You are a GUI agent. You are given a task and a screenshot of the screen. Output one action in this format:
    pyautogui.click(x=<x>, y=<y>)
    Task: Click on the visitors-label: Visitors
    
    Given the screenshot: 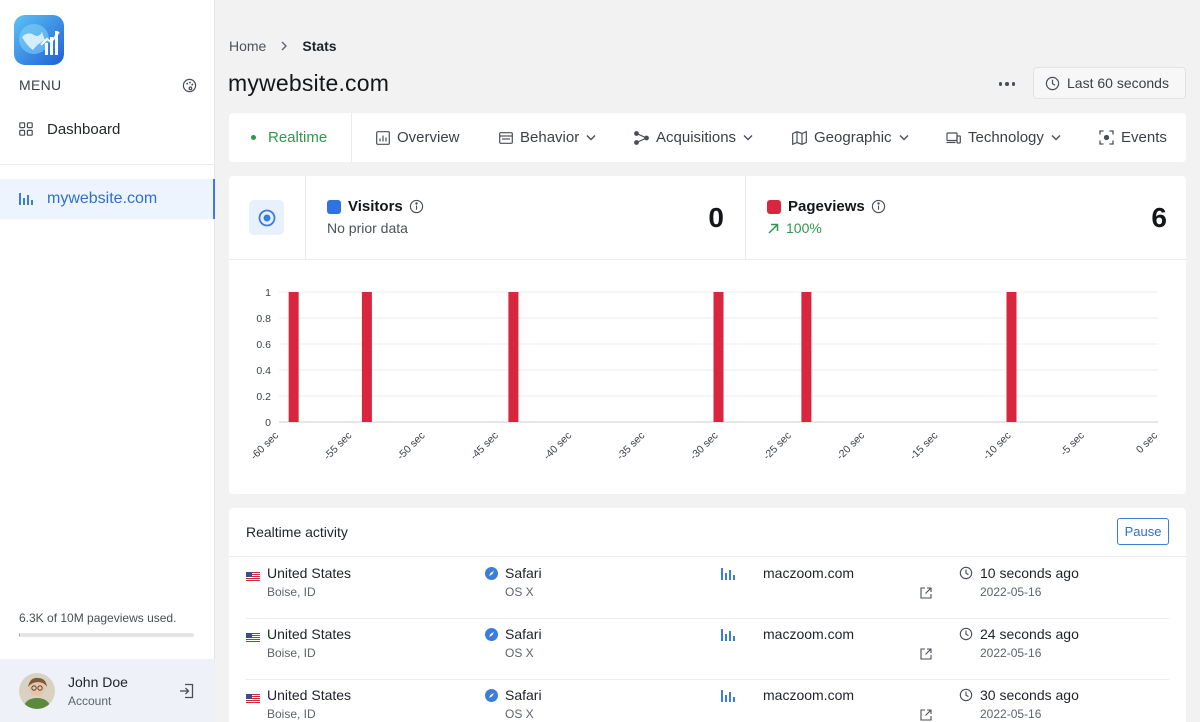 What is the action you would take?
    pyautogui.click(x=375, y=206)
    